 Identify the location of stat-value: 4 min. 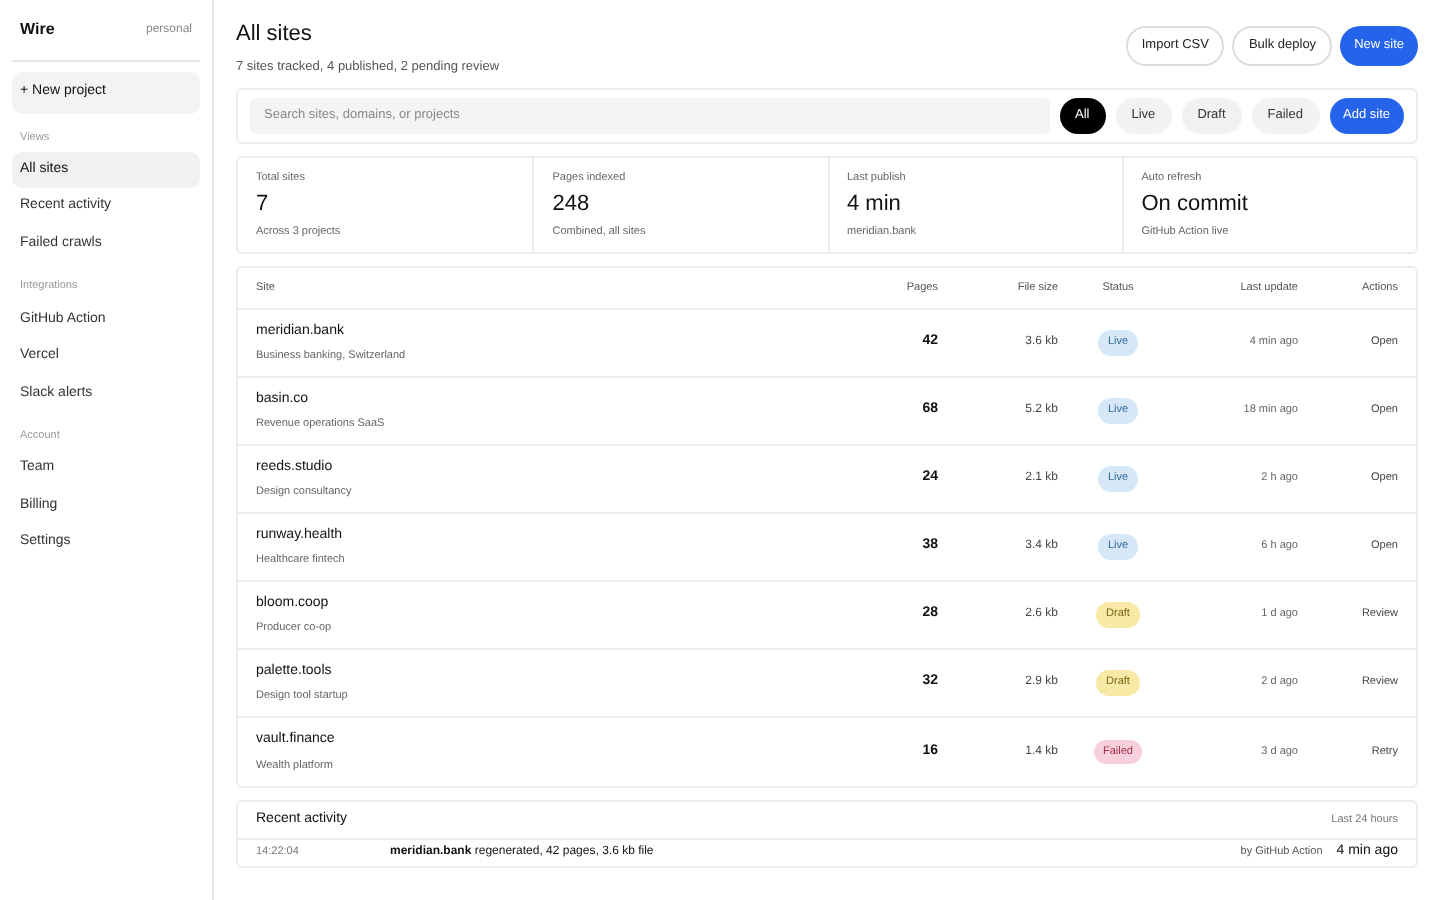
(875, 205).